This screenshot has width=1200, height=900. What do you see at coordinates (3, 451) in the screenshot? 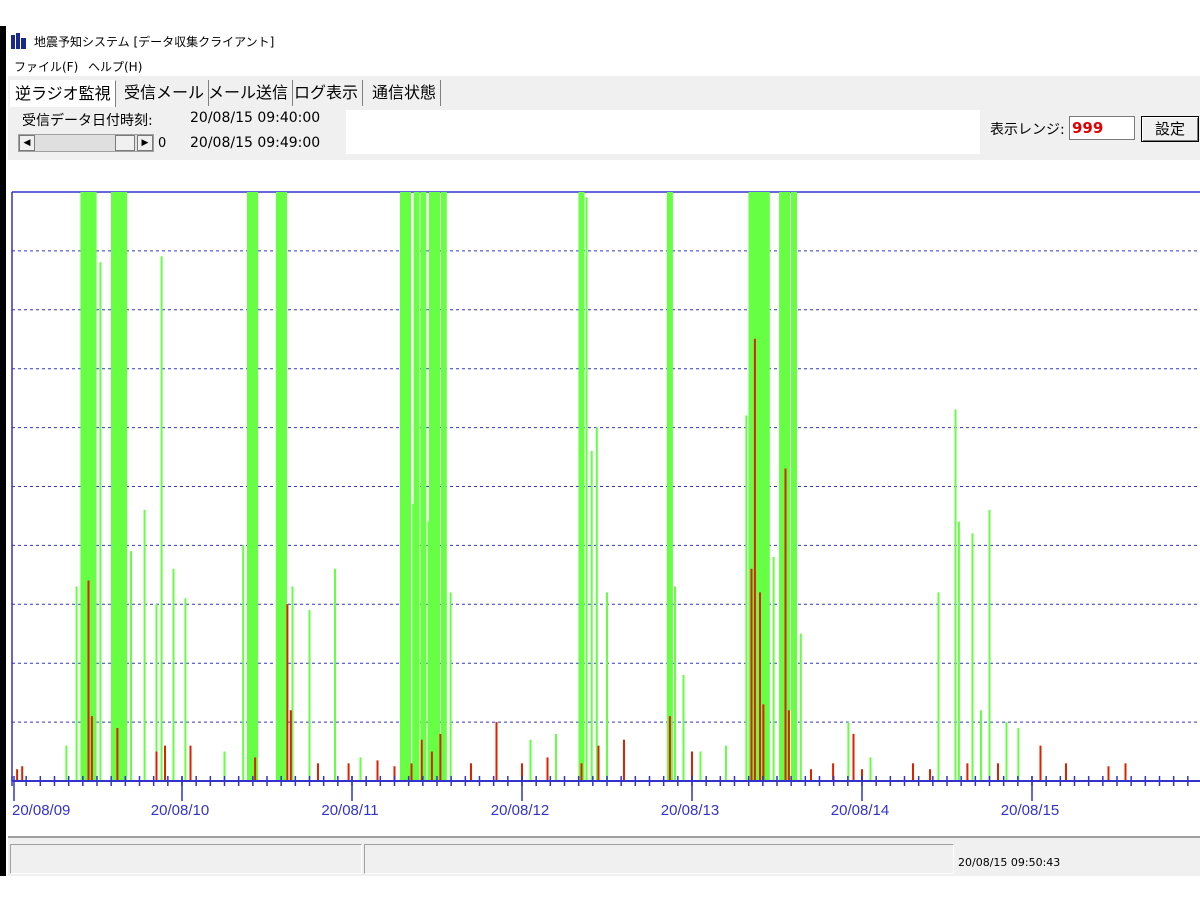
I see `window-left-edge` at bounding box center [3, 451].